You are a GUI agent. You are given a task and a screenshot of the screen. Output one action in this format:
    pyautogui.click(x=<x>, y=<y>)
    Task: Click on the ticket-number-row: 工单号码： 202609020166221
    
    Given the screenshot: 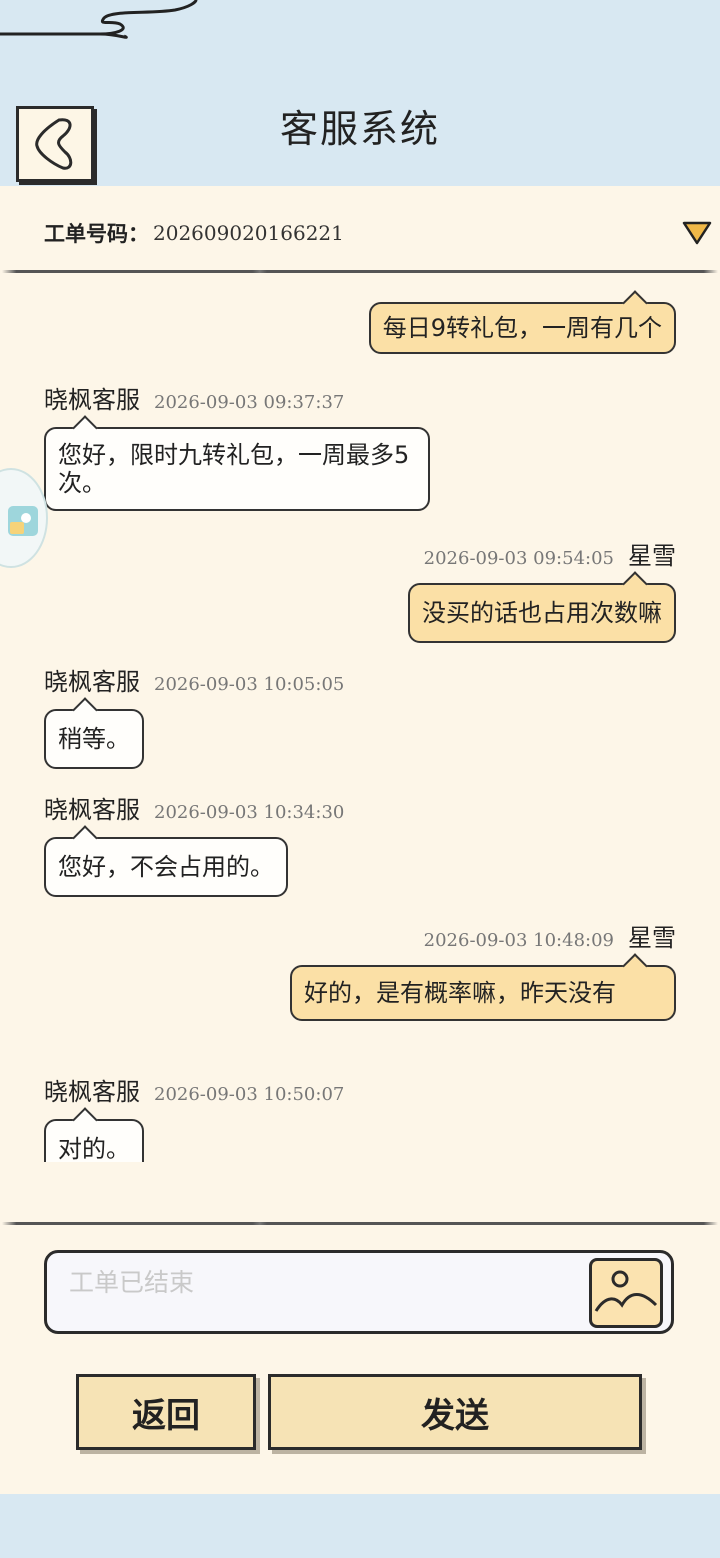 What is the action you would take?
    pyautogui.click(x=194, y=233)
    